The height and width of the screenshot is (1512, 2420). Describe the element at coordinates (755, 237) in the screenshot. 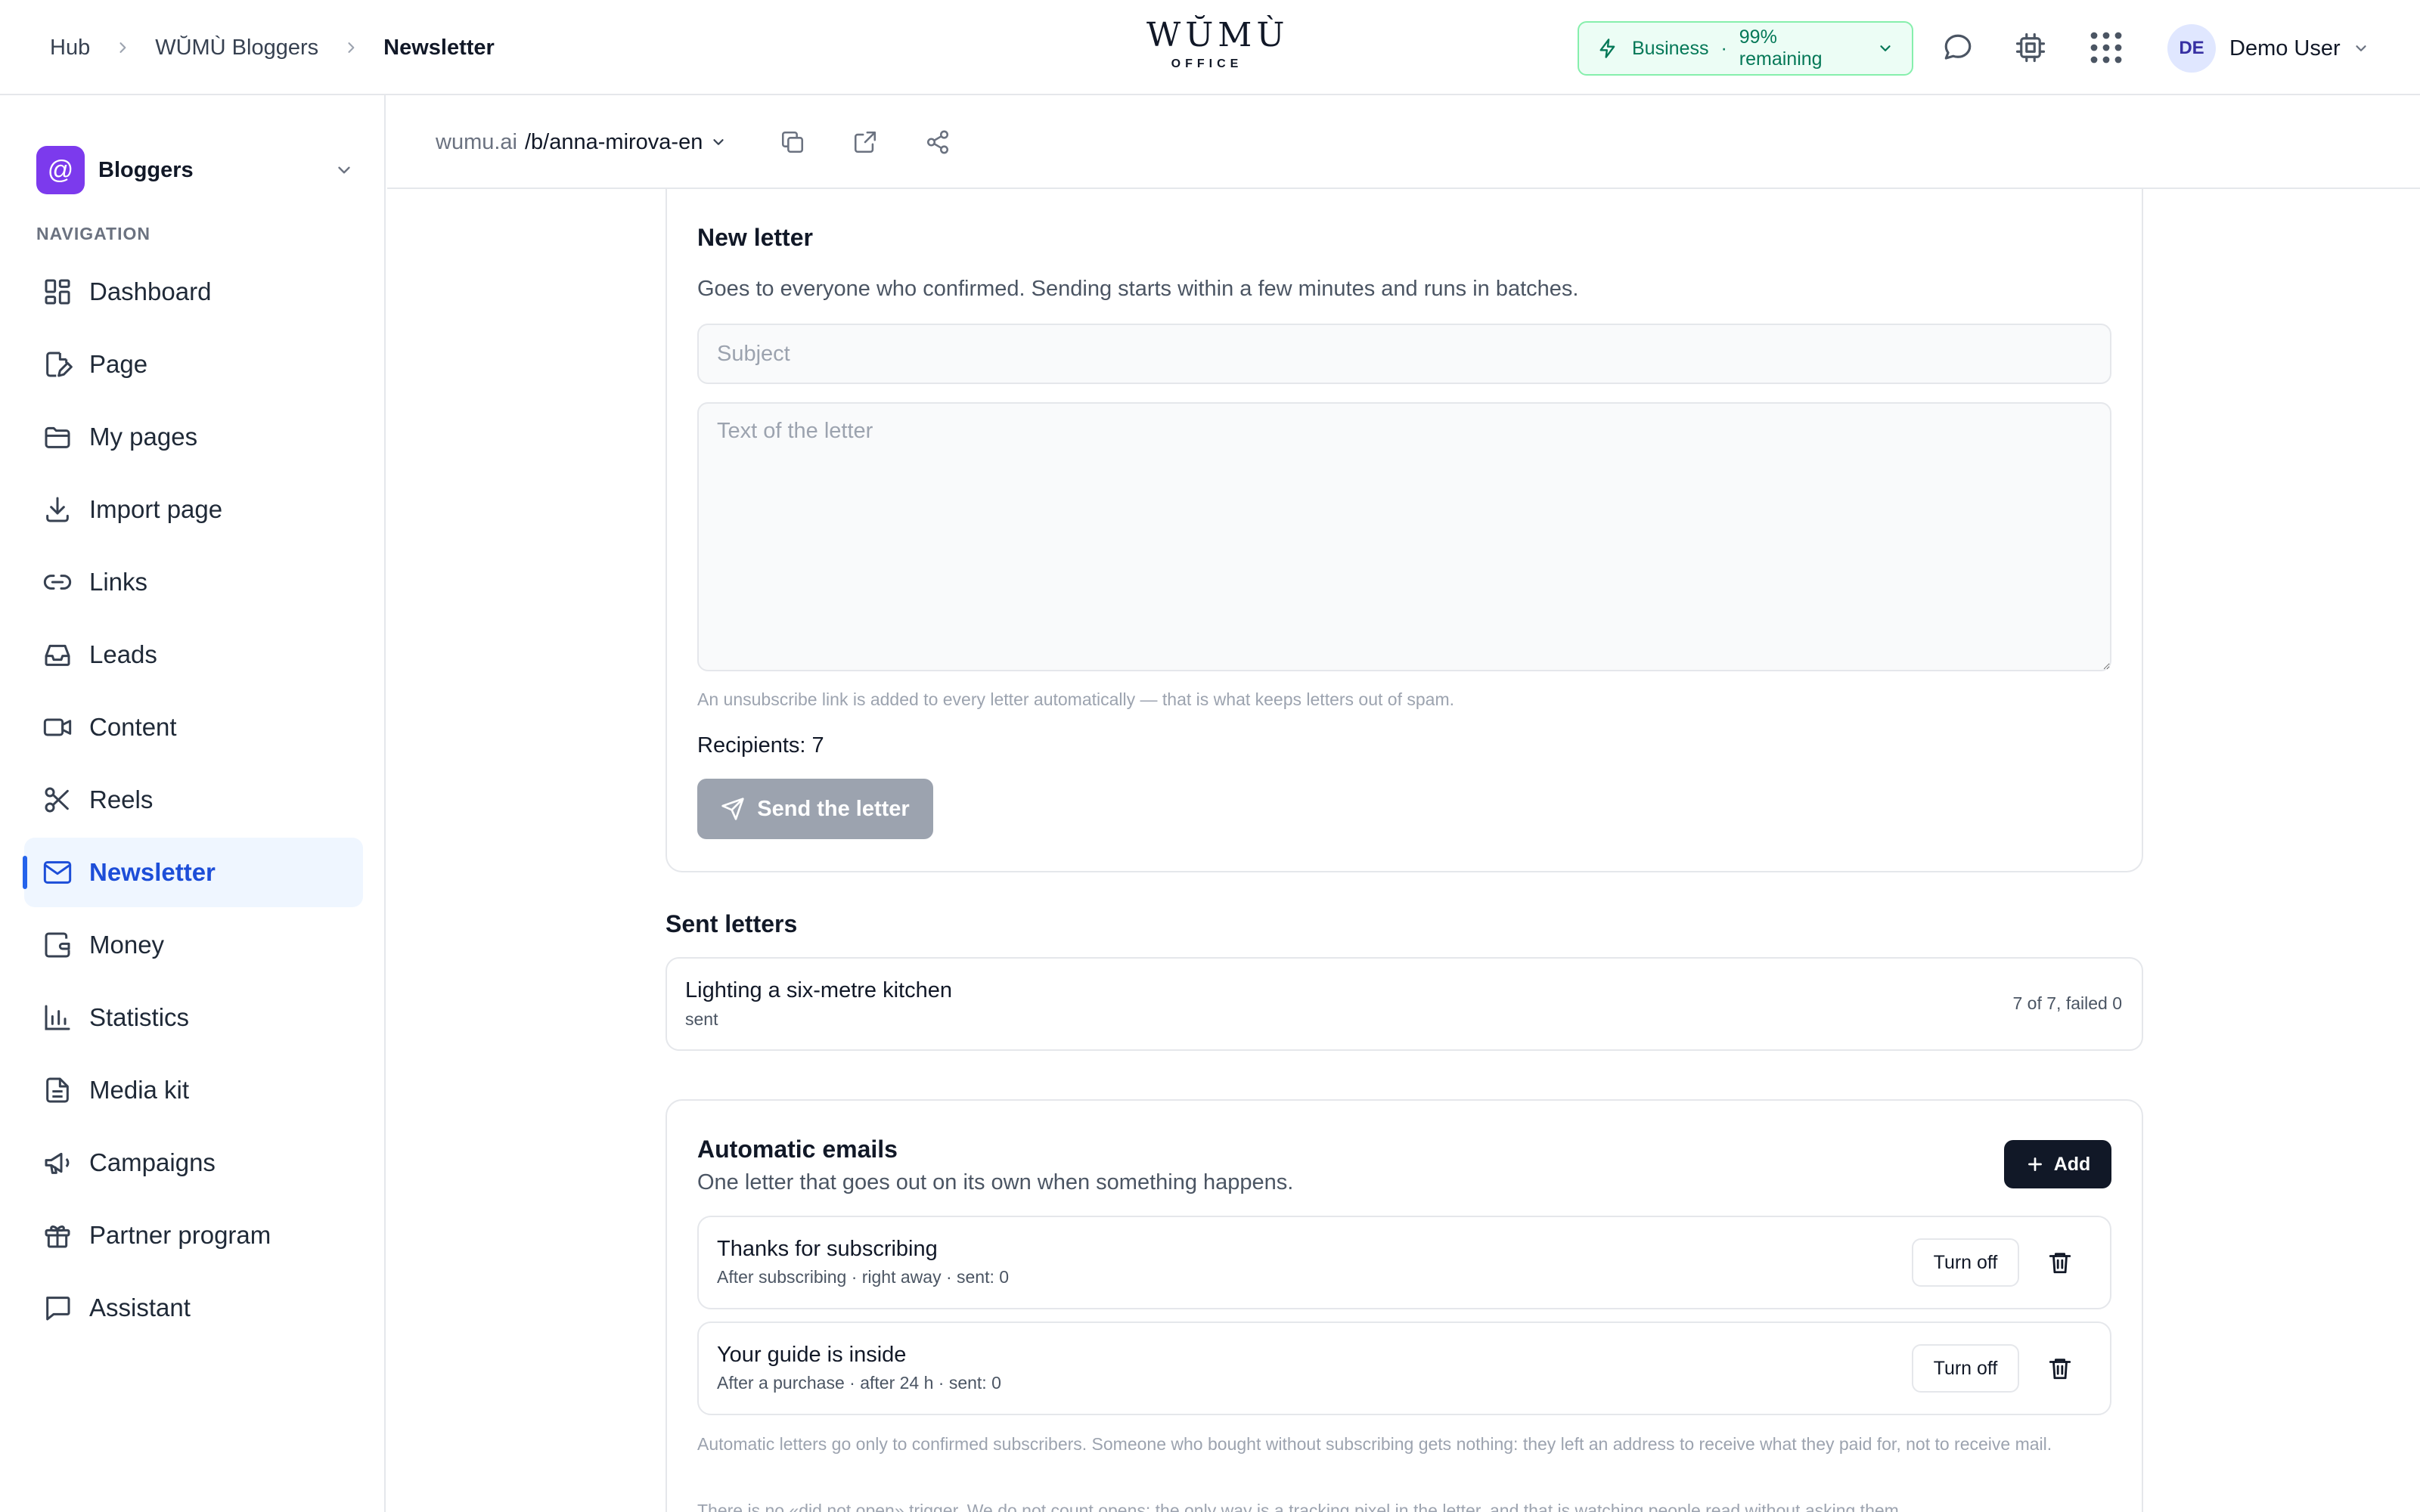

I see `new-letter-title: New letter` at that location.